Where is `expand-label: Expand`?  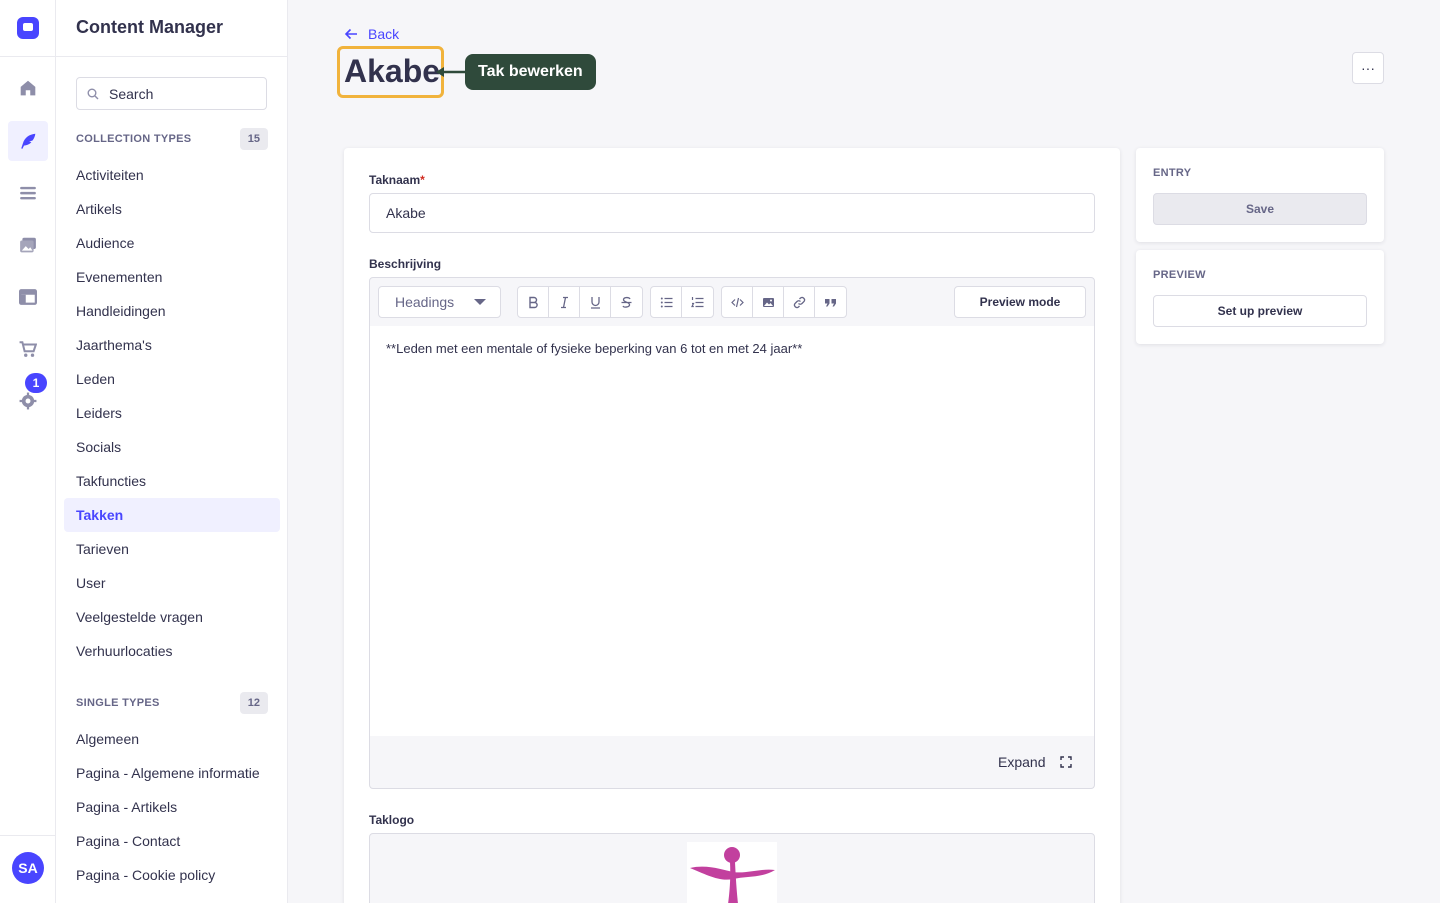
expand-label: Expand is located at coordinates (1022, 762).